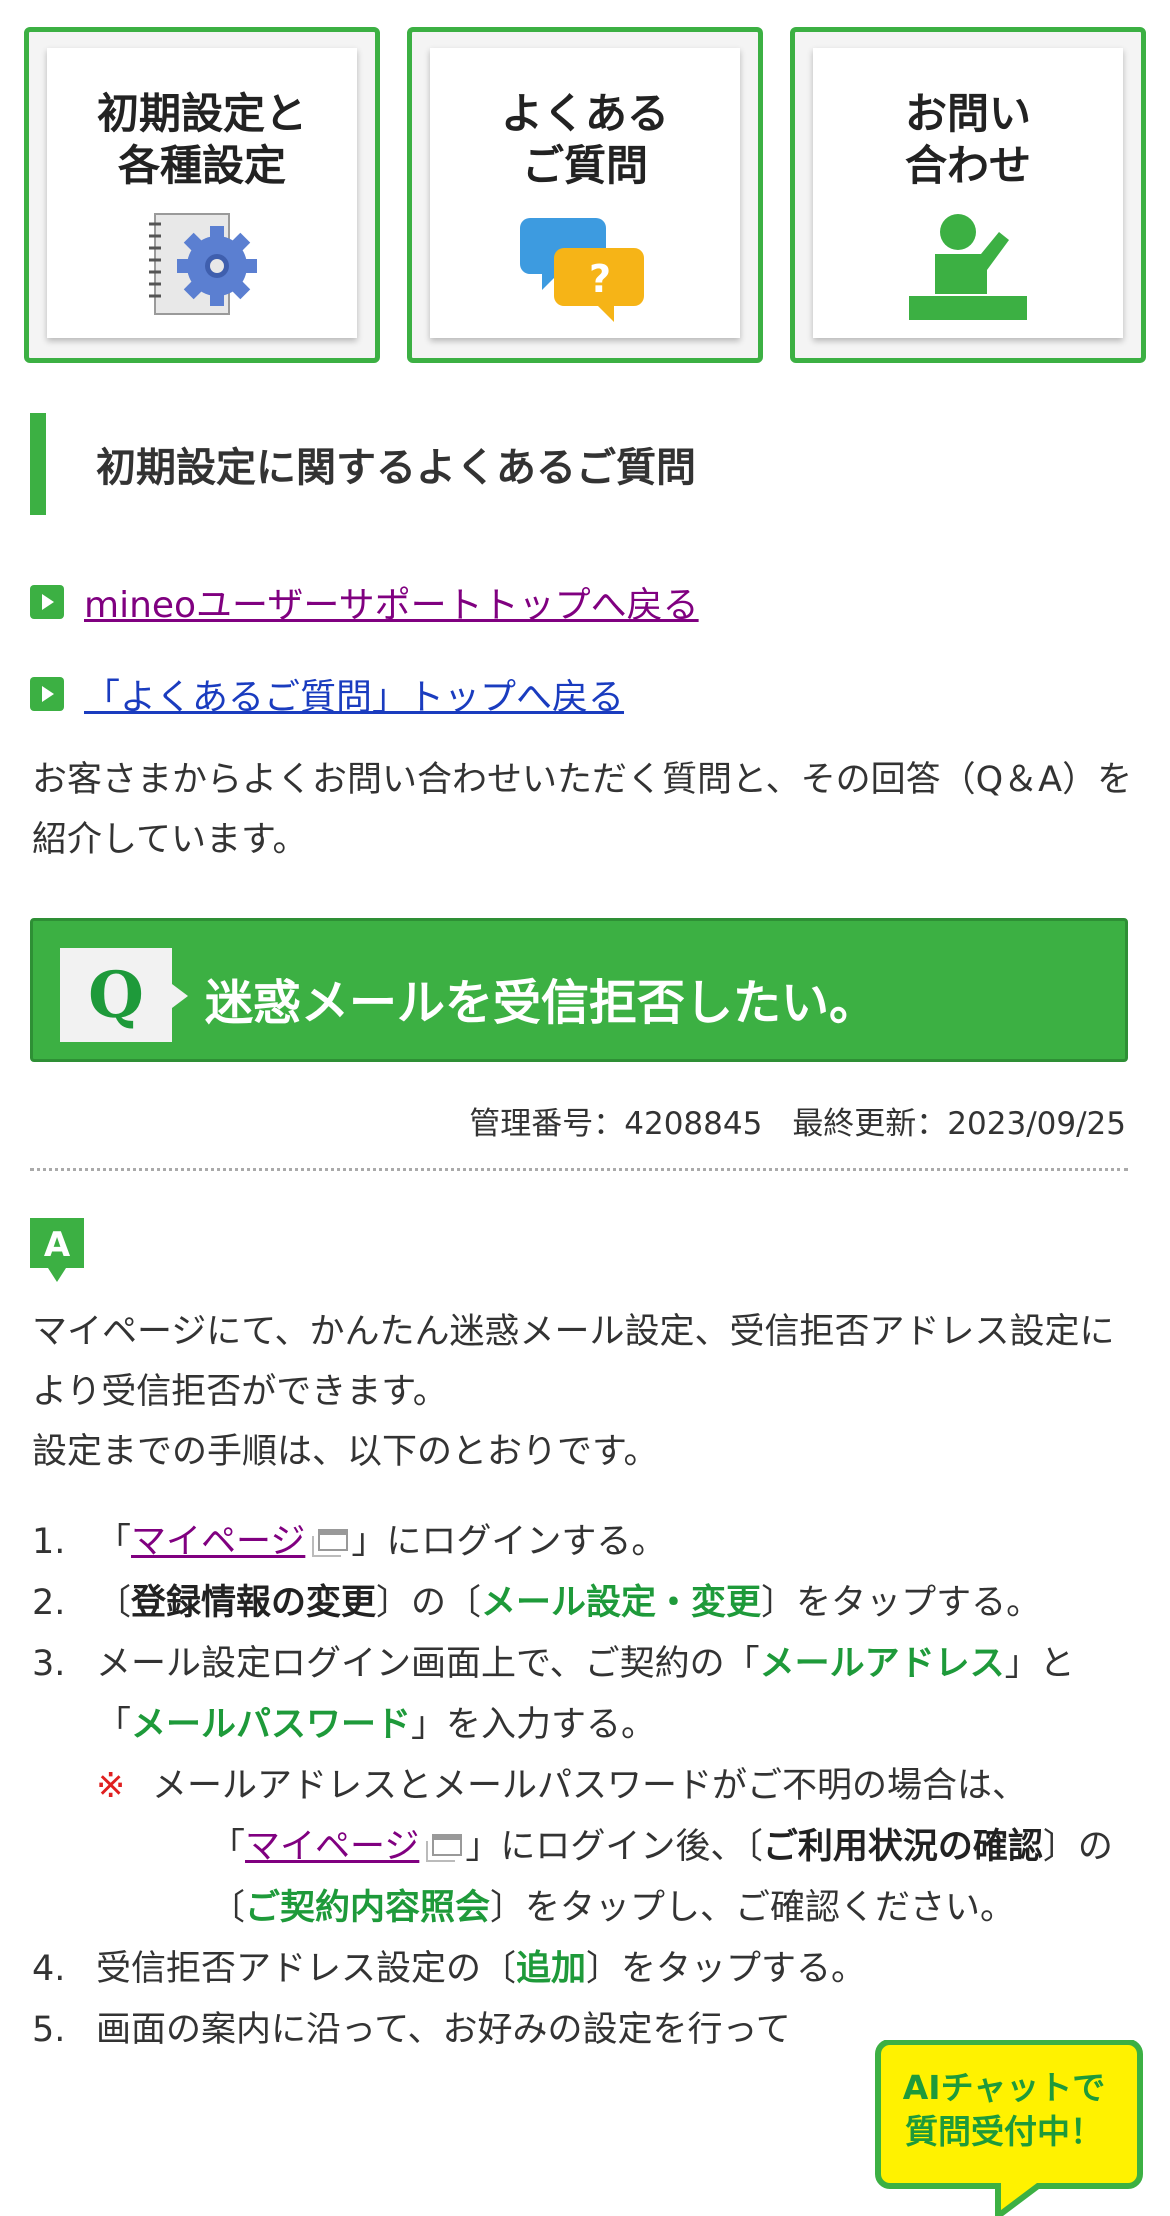 This screenshot has height=2216, width=1170. Describe the element at coordinates (590, 1786) in the screenshot. I see `note-text: メールアドレスとメールパスワードがご不明の場合は、` at that location.